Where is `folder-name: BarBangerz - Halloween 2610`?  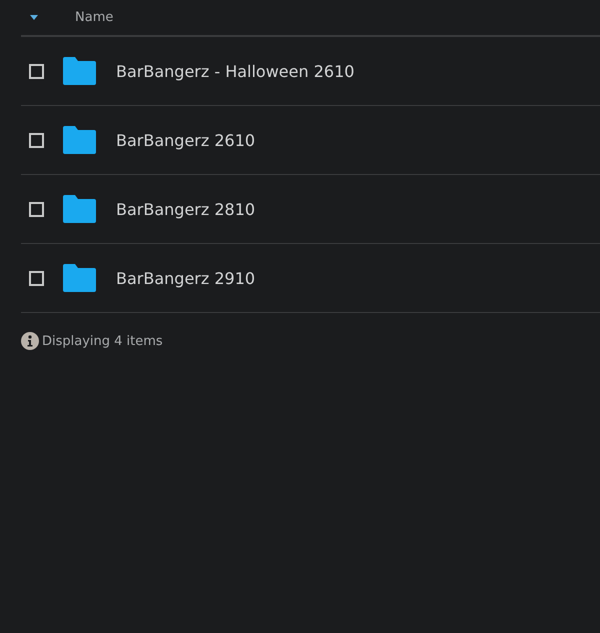 folder-name: BarBangerz - Halloween 2610 is located at coordinates (235, 71).